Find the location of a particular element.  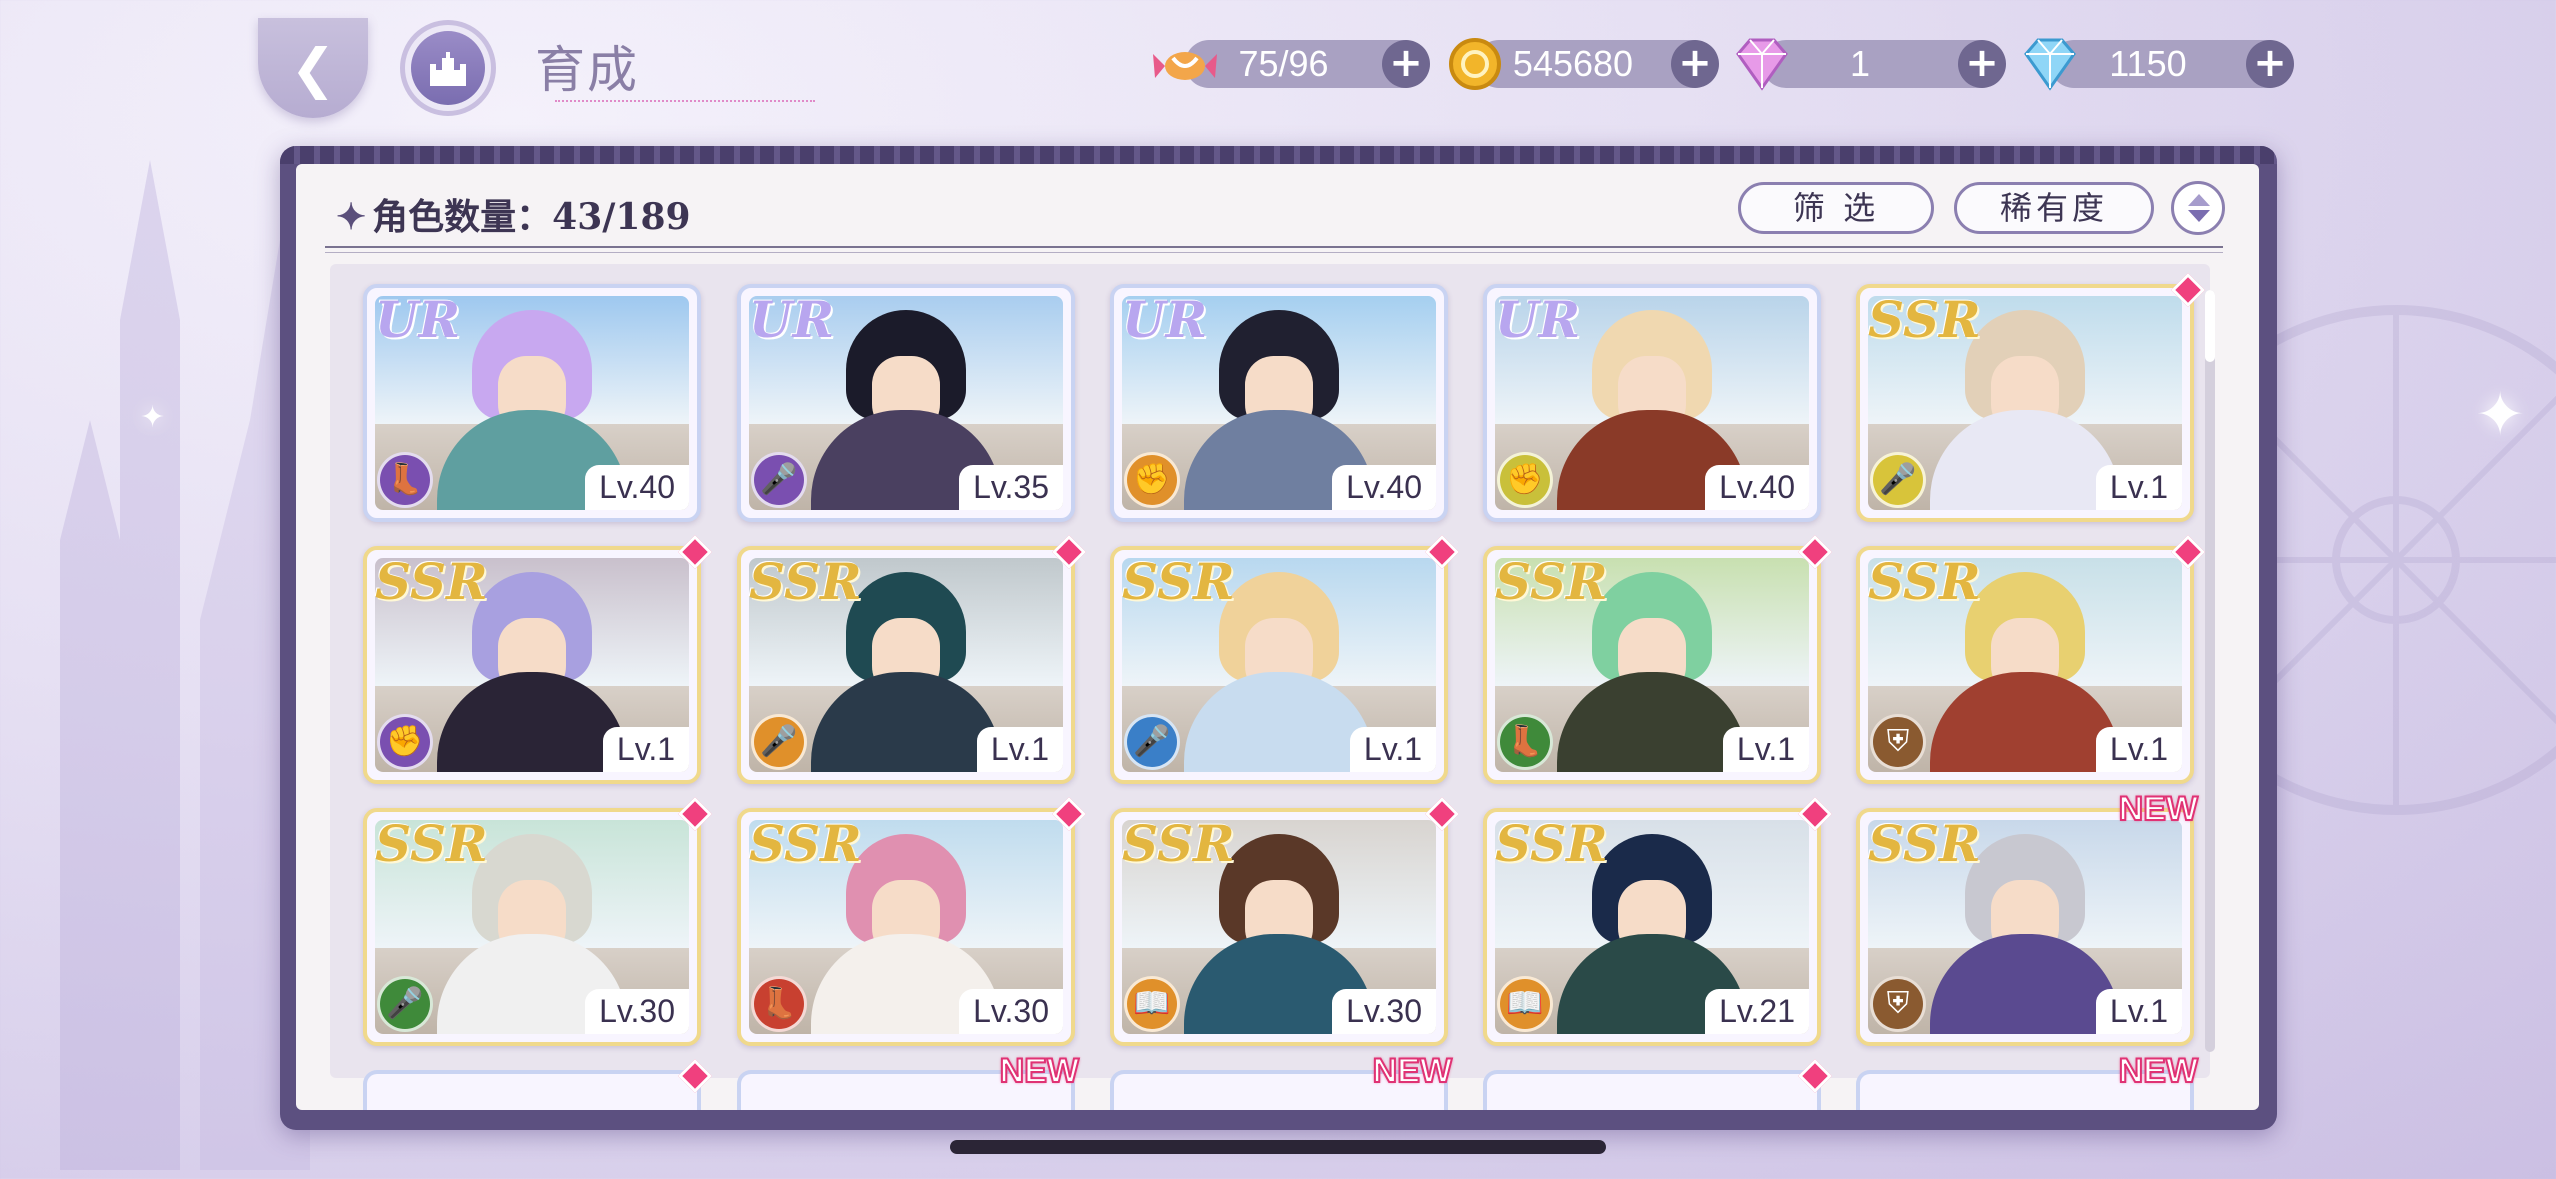

add-gold-button: + is located at coordinates (1695, 64).